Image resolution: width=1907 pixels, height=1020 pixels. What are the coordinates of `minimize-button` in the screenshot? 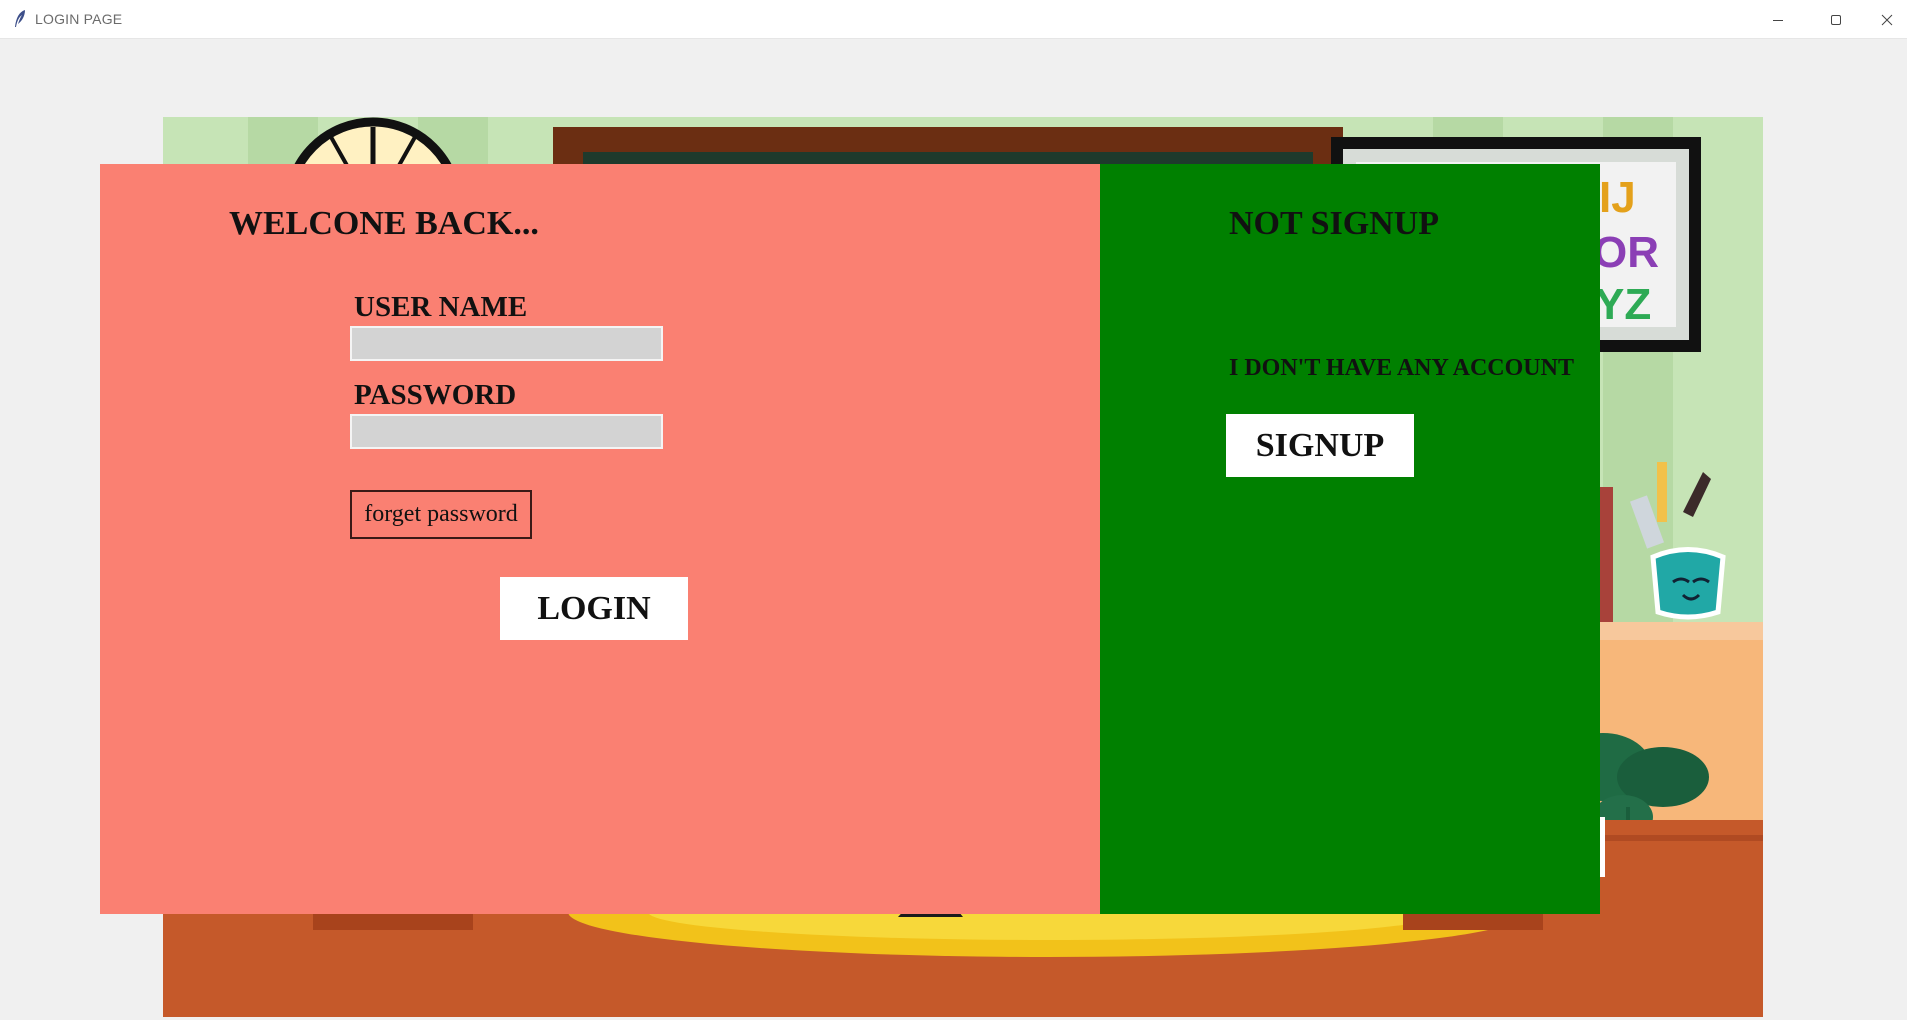 It's located at (1778, 19).